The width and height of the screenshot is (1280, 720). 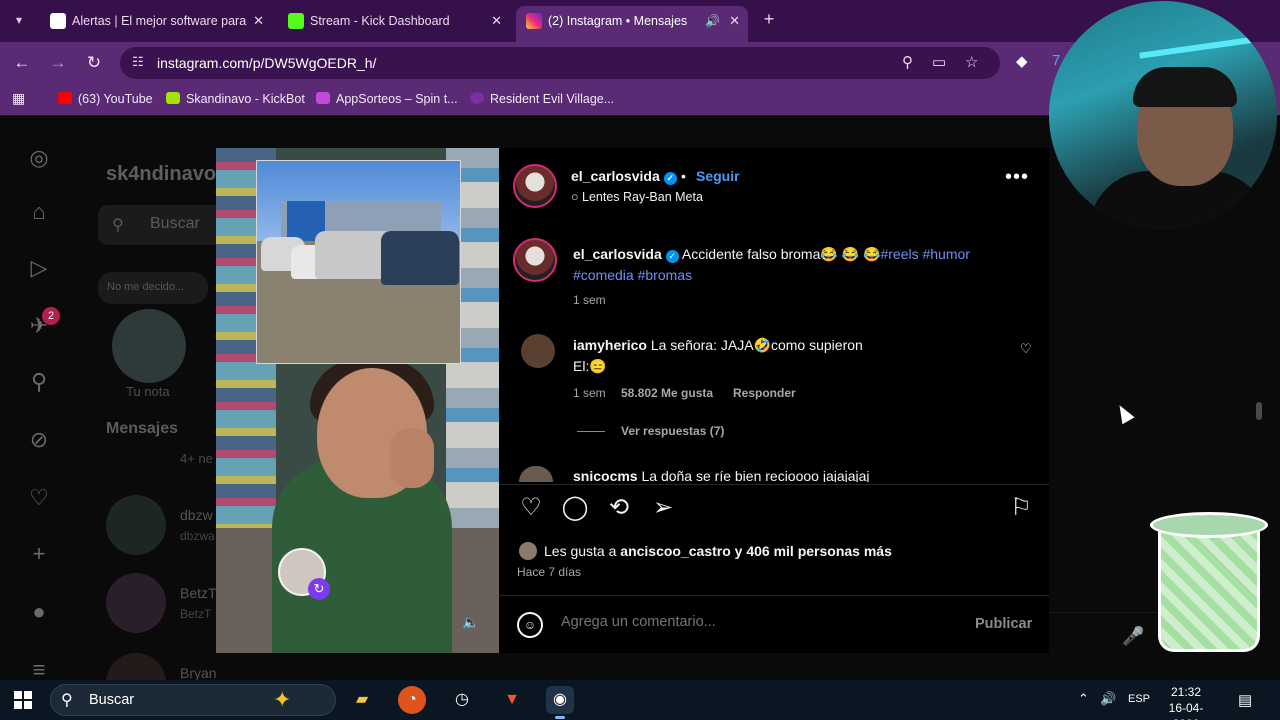 I want to click on tab-search-menu-icon: ▾, so click(x=19, y=20).